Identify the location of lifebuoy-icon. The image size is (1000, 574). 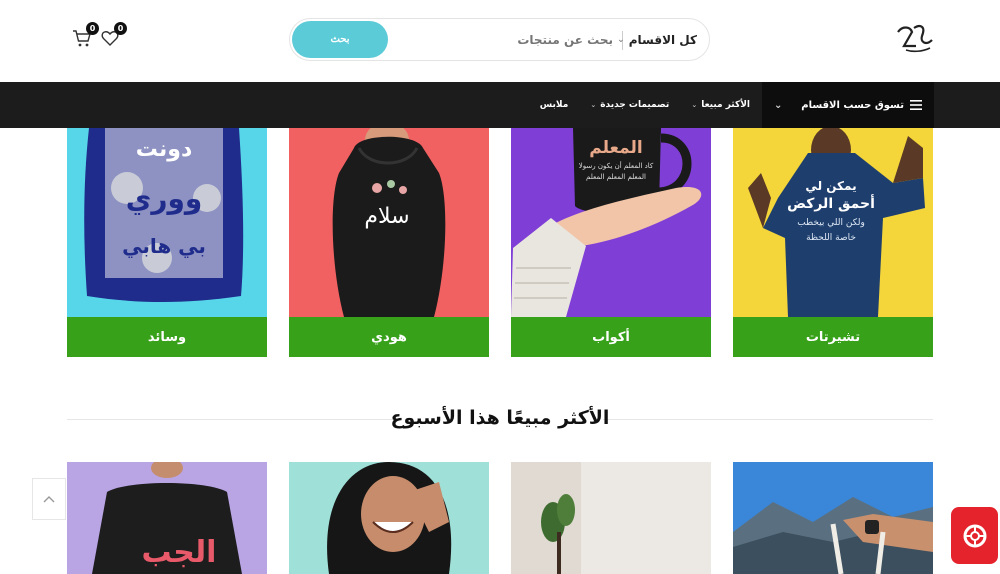
(974, 535).